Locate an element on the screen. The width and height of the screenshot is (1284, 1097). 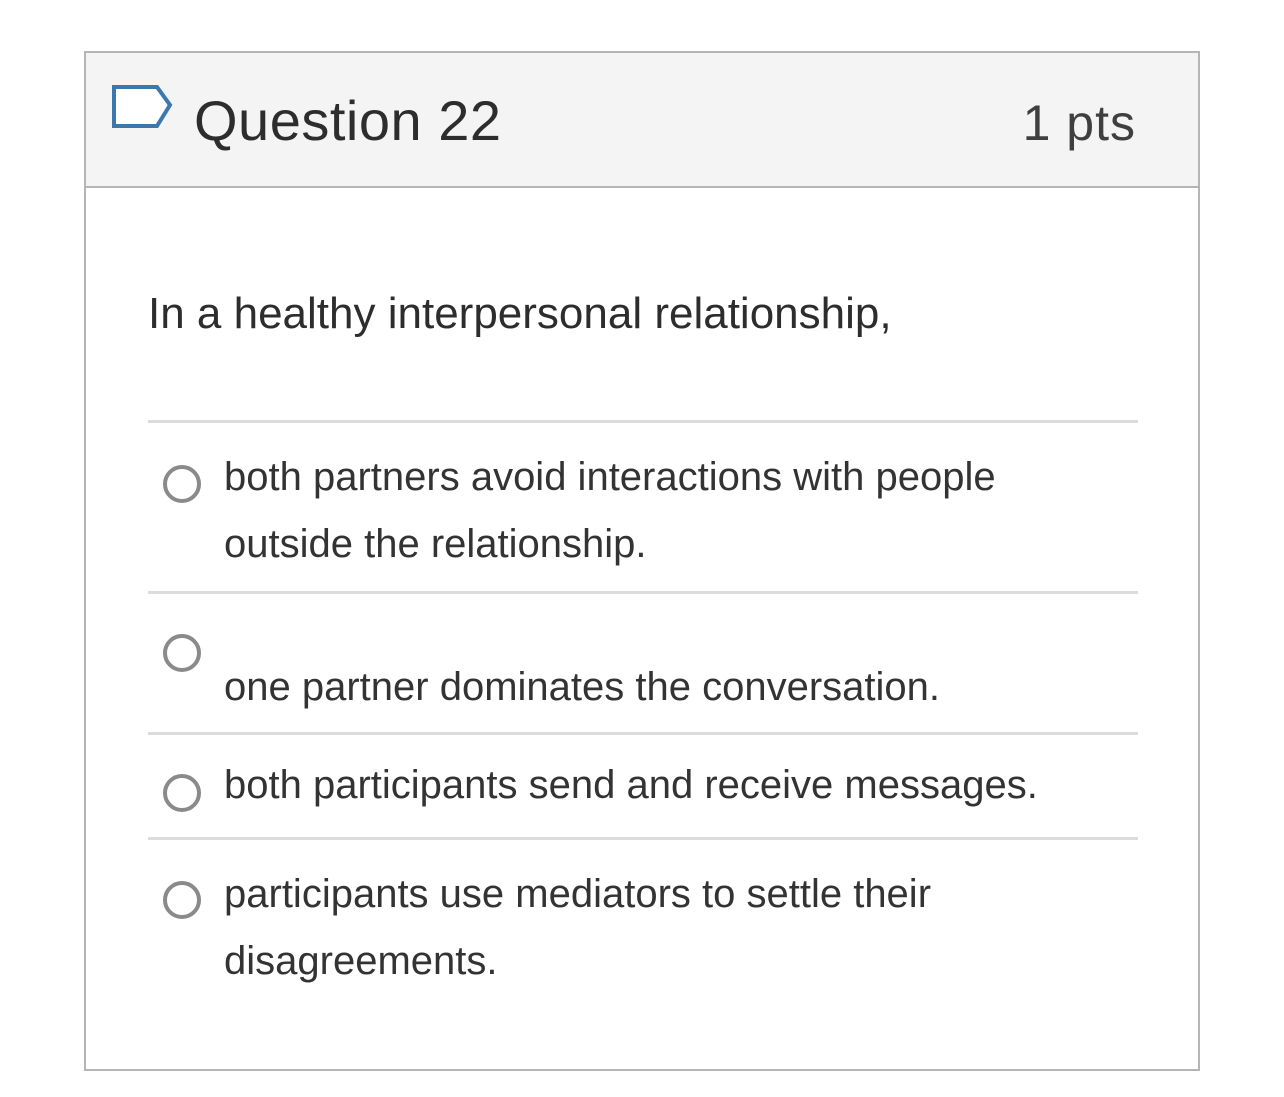
answer-option-2: one partner dominates the conversation. is located at coordinates (643, 663).